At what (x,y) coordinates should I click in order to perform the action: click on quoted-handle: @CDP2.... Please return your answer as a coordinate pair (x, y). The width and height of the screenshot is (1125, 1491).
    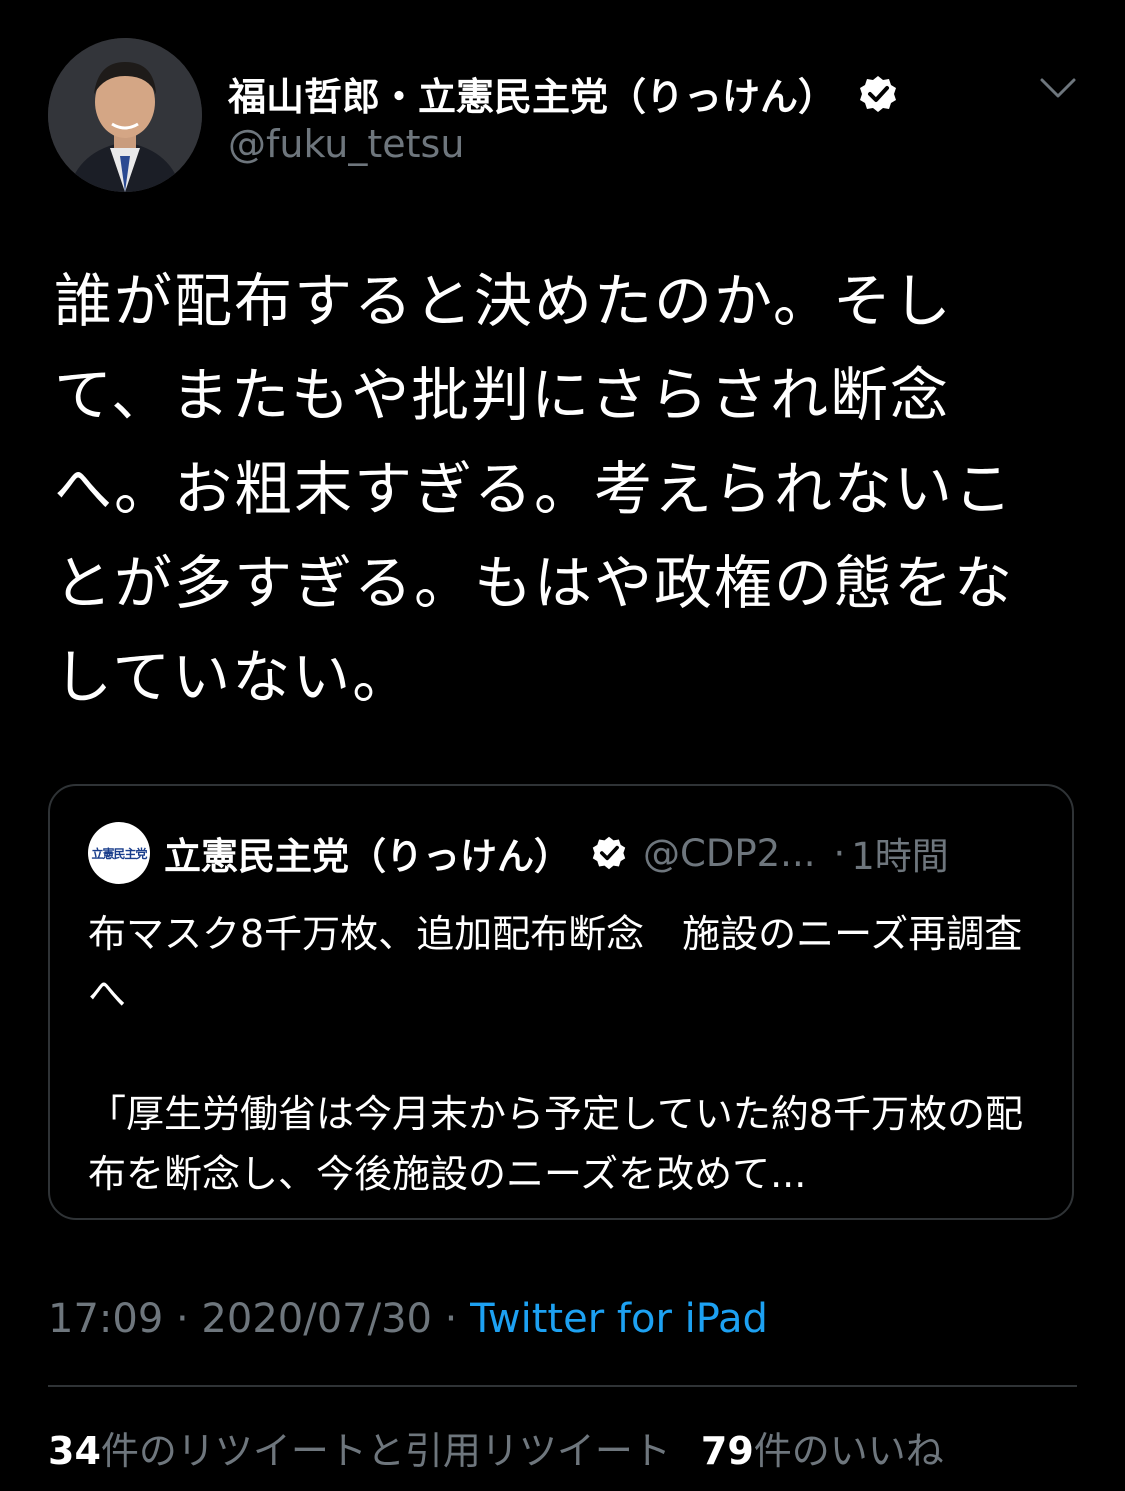
    Looking at the image, I should click on (729, 853).